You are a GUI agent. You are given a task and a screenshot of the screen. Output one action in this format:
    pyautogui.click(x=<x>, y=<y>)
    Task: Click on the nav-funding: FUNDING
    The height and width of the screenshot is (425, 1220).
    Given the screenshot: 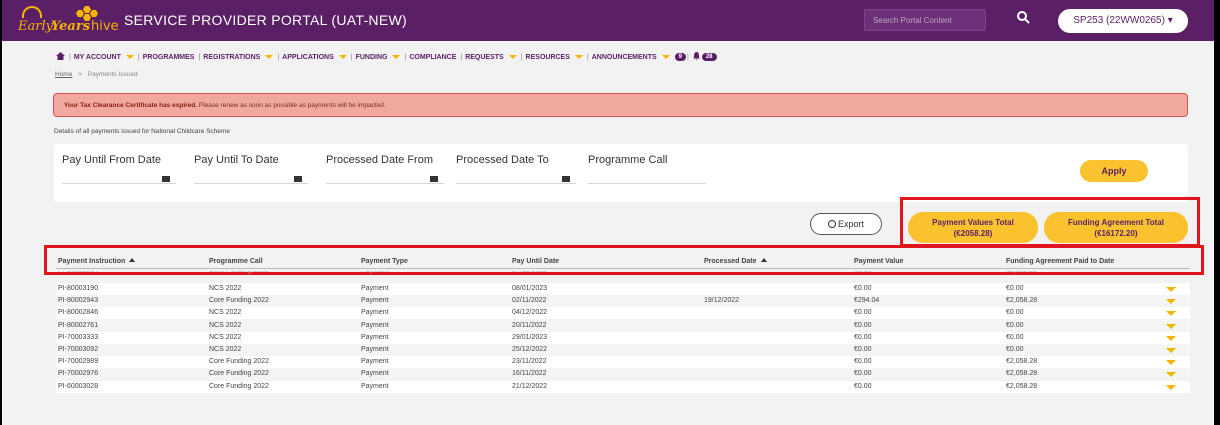 What is the action you would take?
    pyautogui.click(x=372, y=57)
    